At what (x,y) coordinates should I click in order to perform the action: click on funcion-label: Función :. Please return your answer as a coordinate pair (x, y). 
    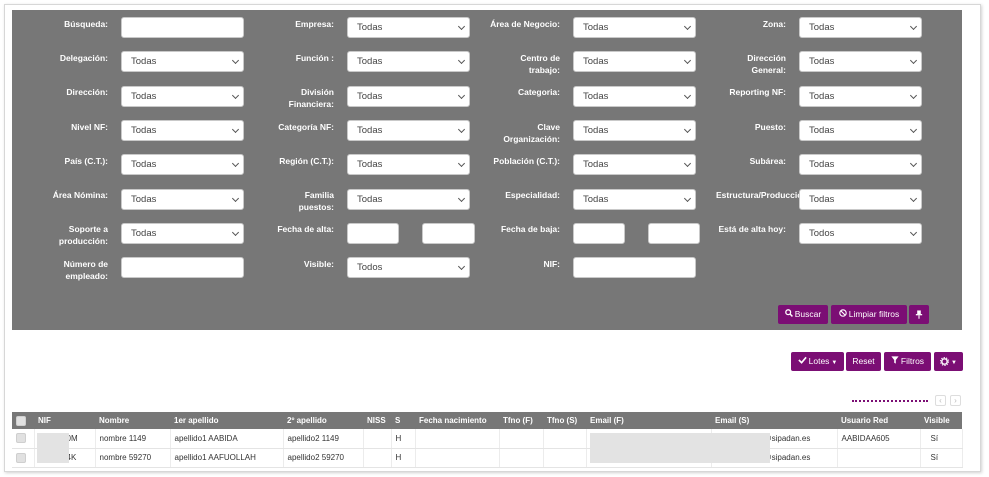
    Looking at the image, I should click on (314, 58).